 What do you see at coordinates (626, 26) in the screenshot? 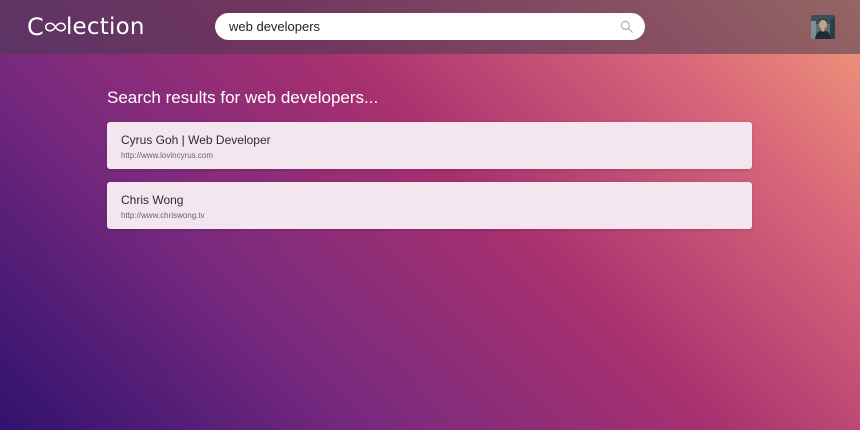
I see `search-icon` at bounding box center [626, 26].